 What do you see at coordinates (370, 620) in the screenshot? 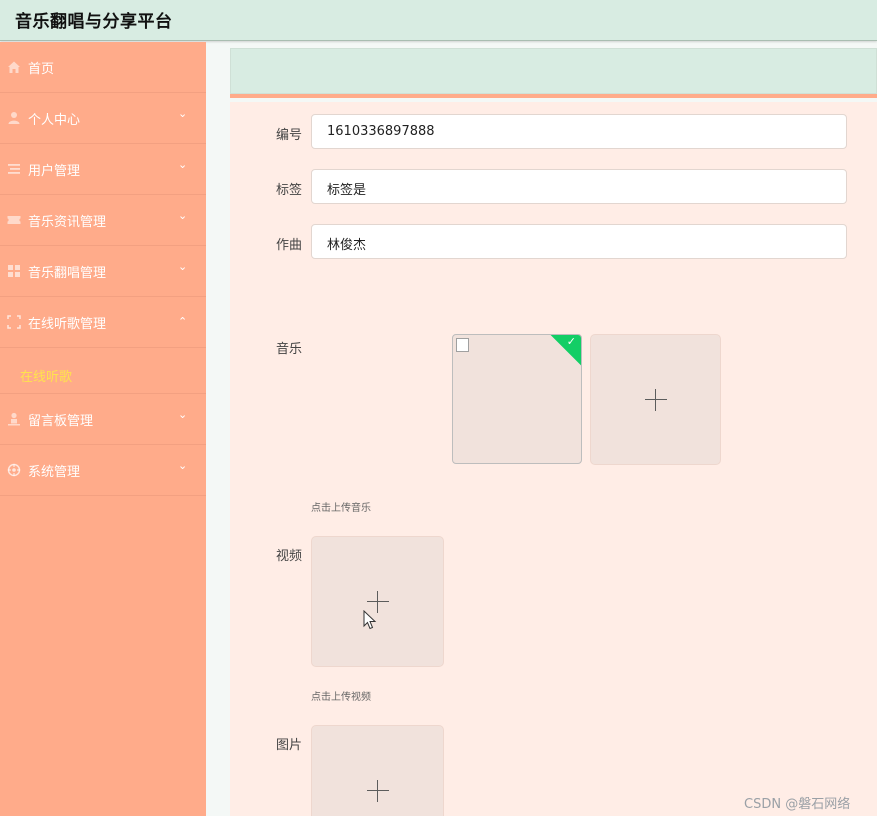
I see `mouse-cursor-icon` at bounding box center [370, 620].